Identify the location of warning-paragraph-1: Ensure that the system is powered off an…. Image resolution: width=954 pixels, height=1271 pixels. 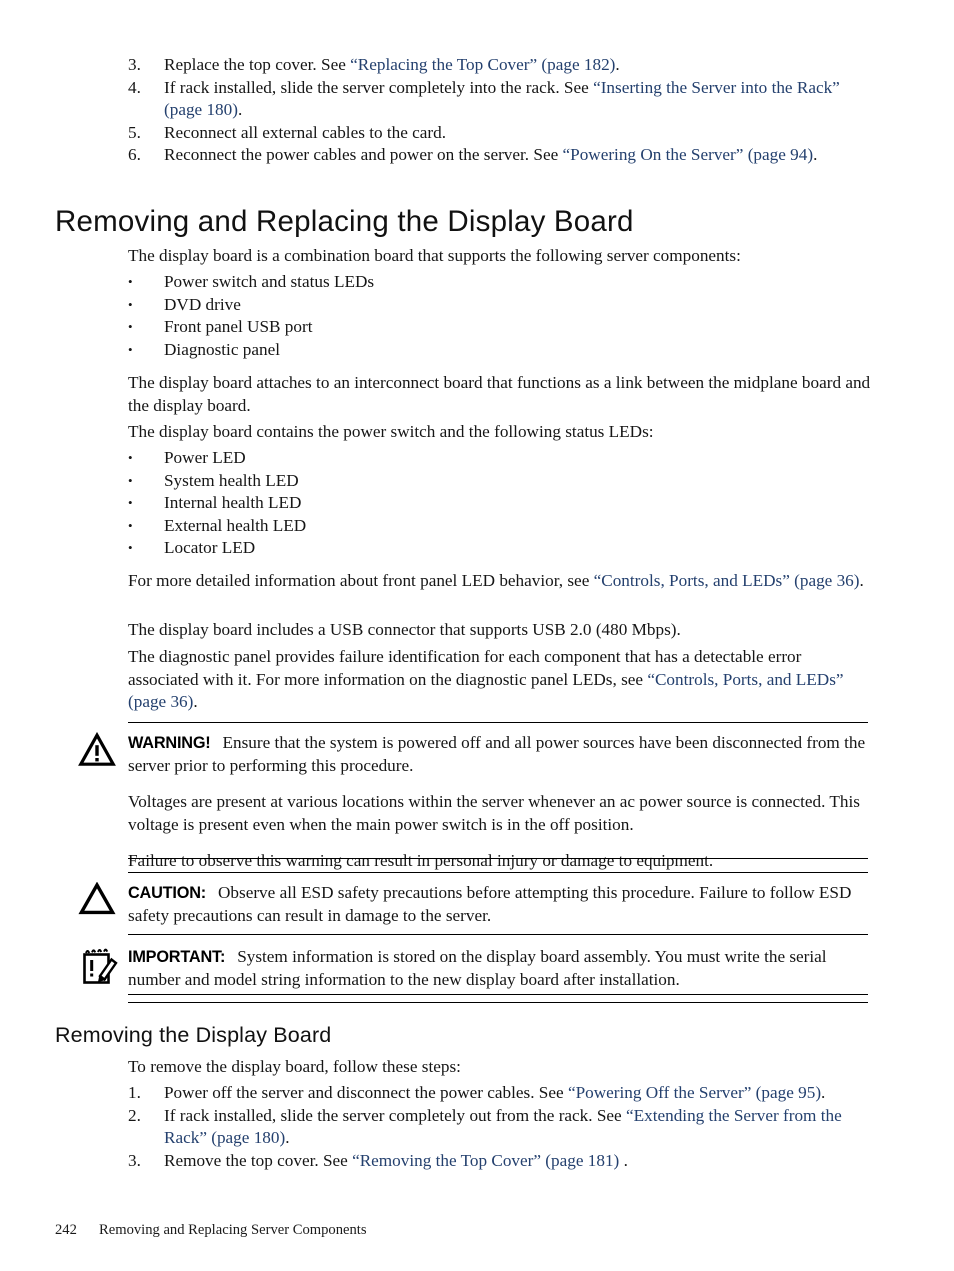
(497, 754).